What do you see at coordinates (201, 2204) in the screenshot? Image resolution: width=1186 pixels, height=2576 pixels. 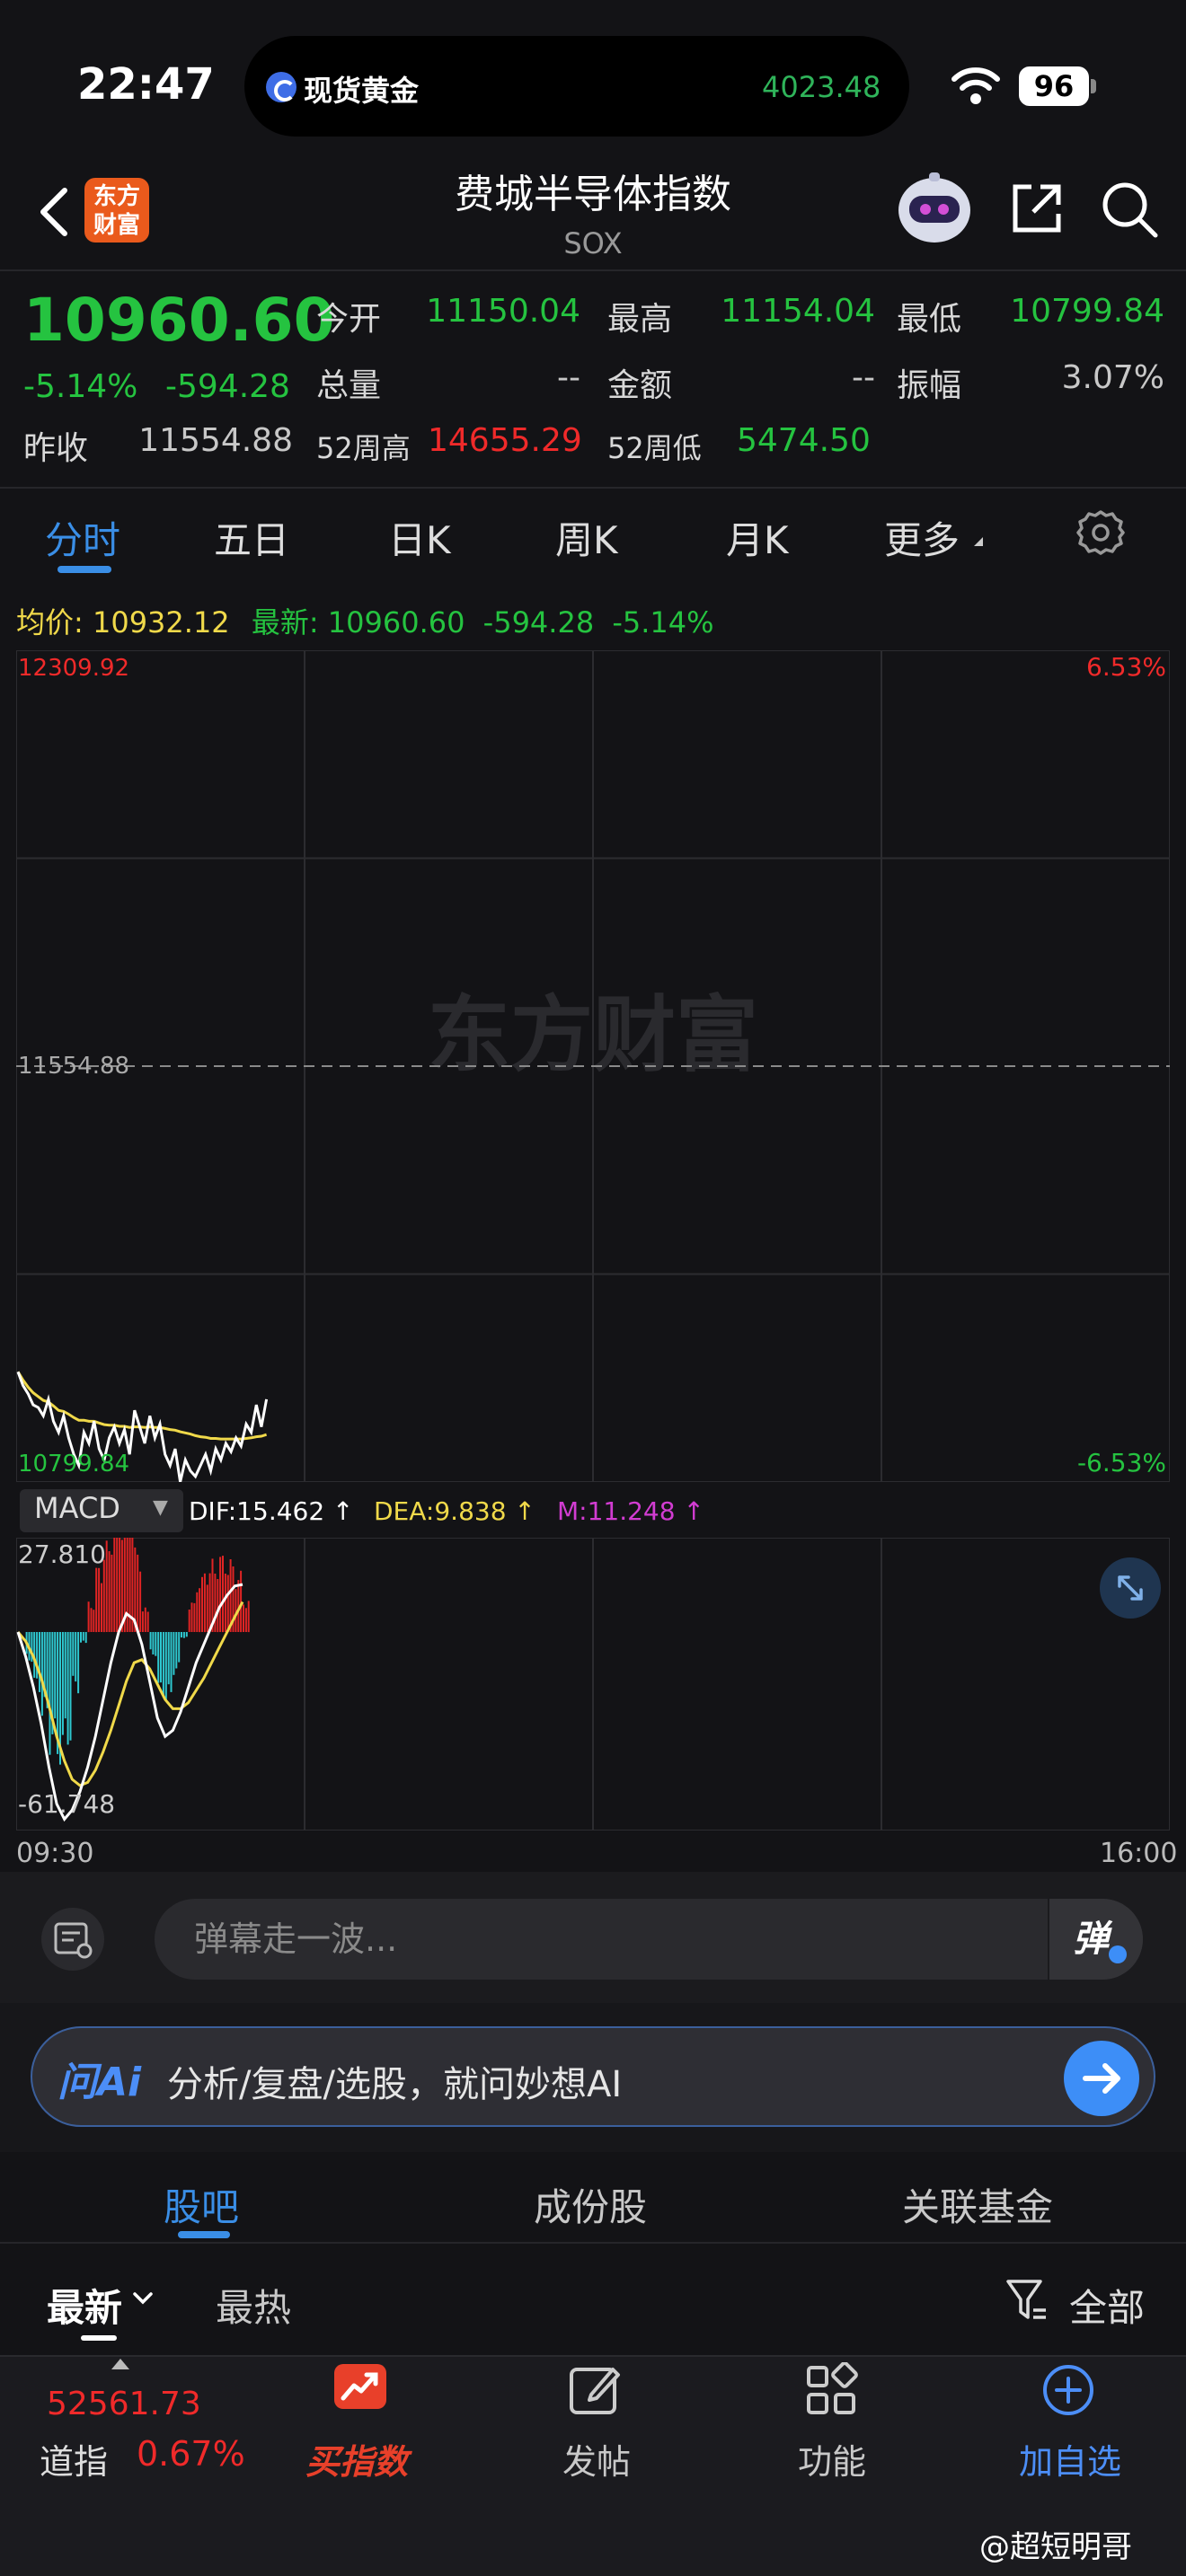 I see `tab-guba: 股吧` at bounding box center [201, 2204].